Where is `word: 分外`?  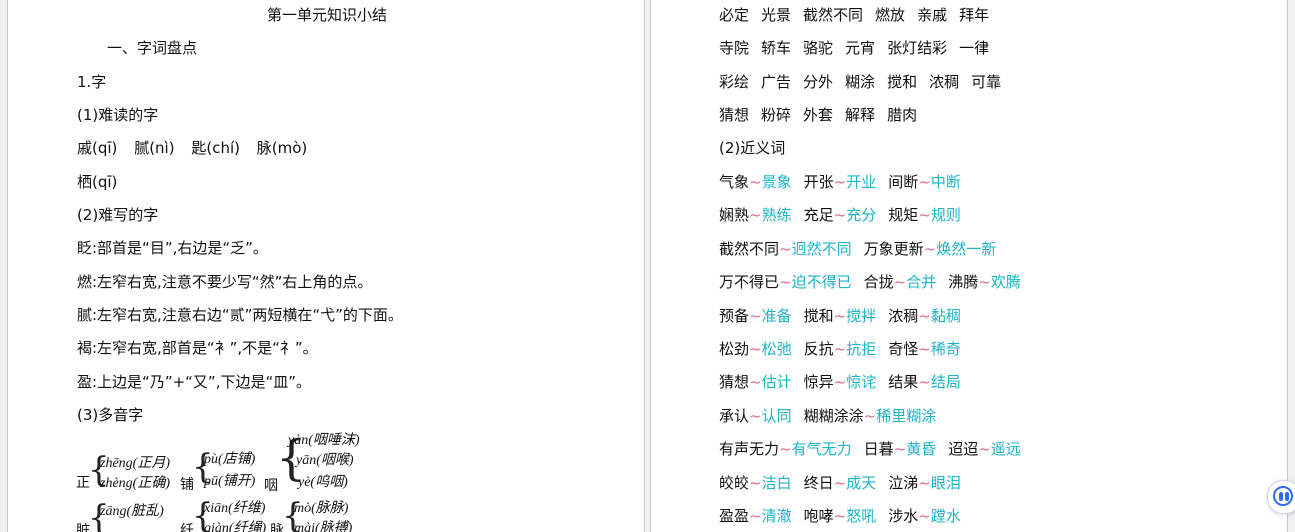 word: 分外 is located at coordinates (818, 82).